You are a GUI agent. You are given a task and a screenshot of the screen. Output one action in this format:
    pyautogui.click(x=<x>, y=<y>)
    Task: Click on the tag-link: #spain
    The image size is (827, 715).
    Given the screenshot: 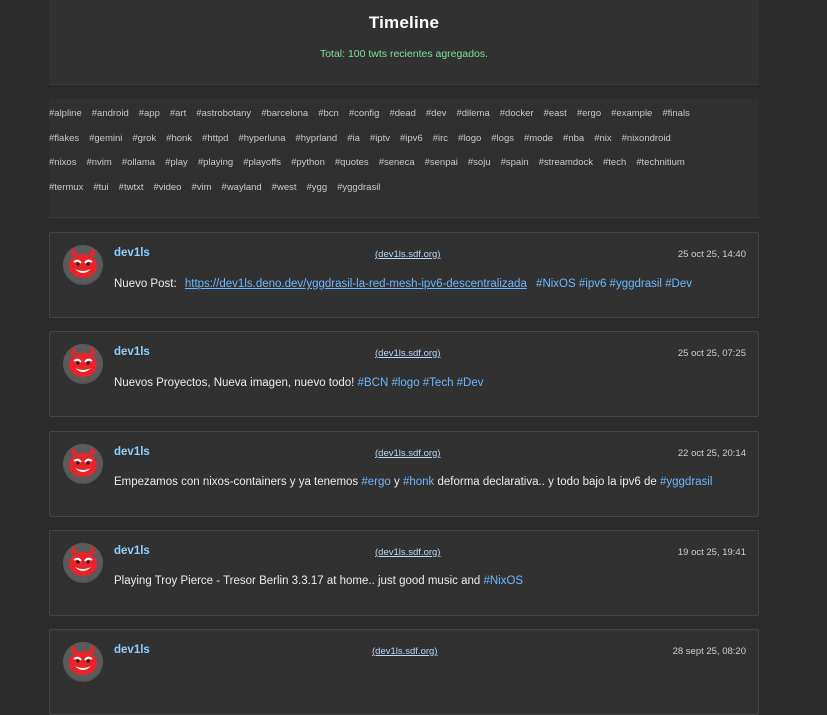 What is the action you would take?
    pyautogui.click(x=515, y=162)
    